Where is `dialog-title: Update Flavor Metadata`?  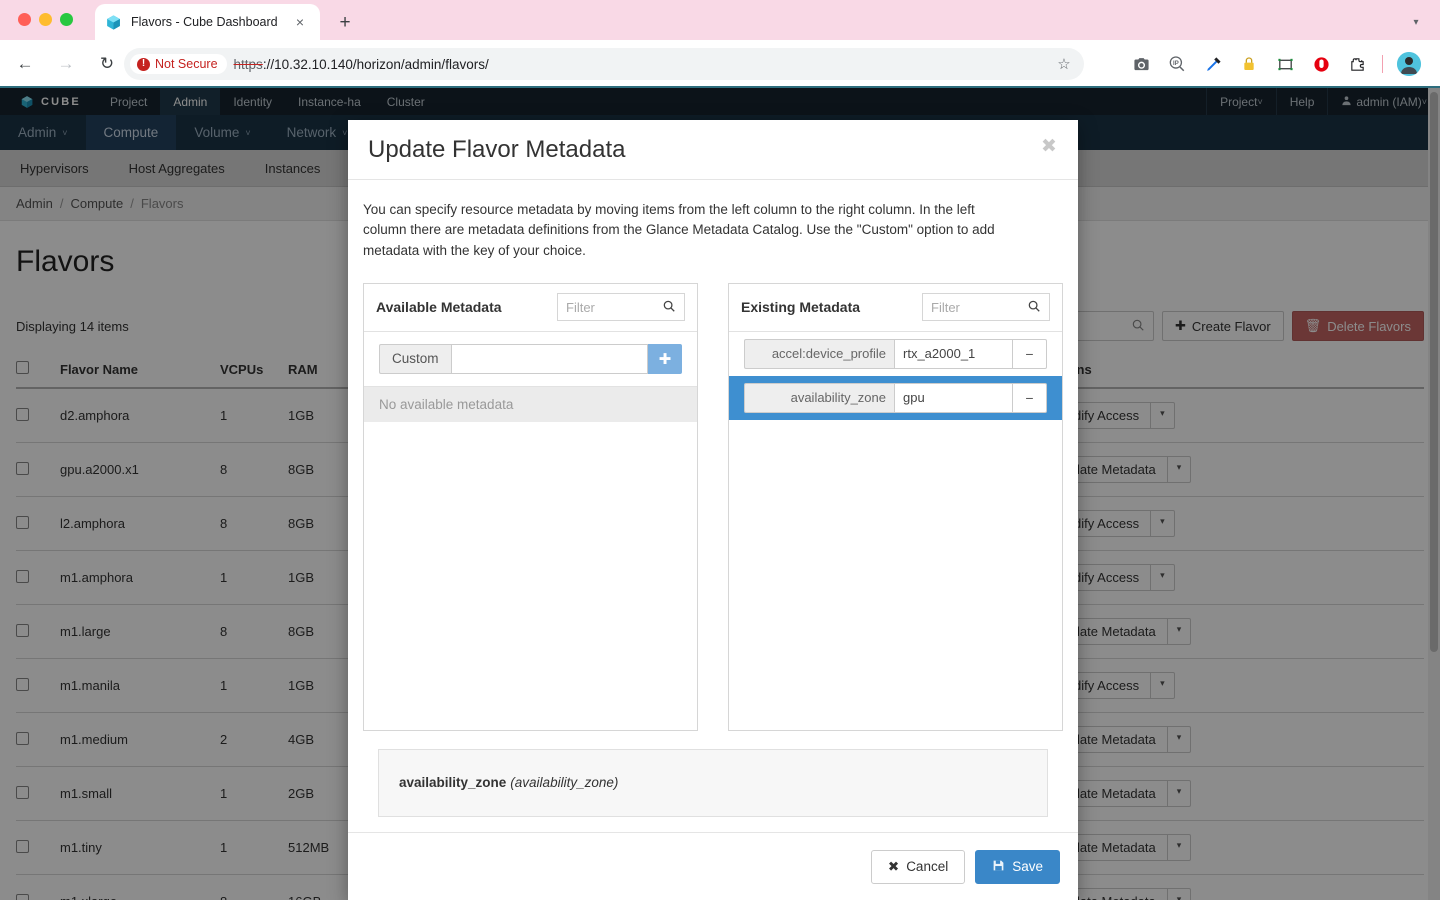
dialog-title: Update Flavor Metadata is located at coordinates (497, 149).